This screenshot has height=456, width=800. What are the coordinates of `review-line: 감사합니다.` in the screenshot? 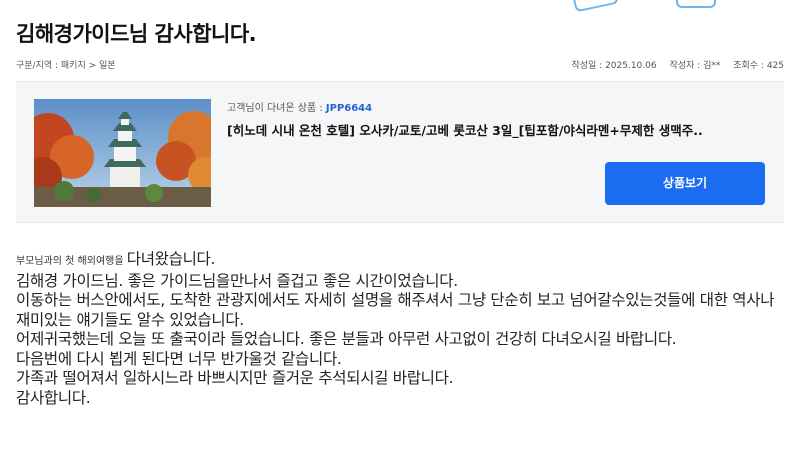 It's located at (53, 397).